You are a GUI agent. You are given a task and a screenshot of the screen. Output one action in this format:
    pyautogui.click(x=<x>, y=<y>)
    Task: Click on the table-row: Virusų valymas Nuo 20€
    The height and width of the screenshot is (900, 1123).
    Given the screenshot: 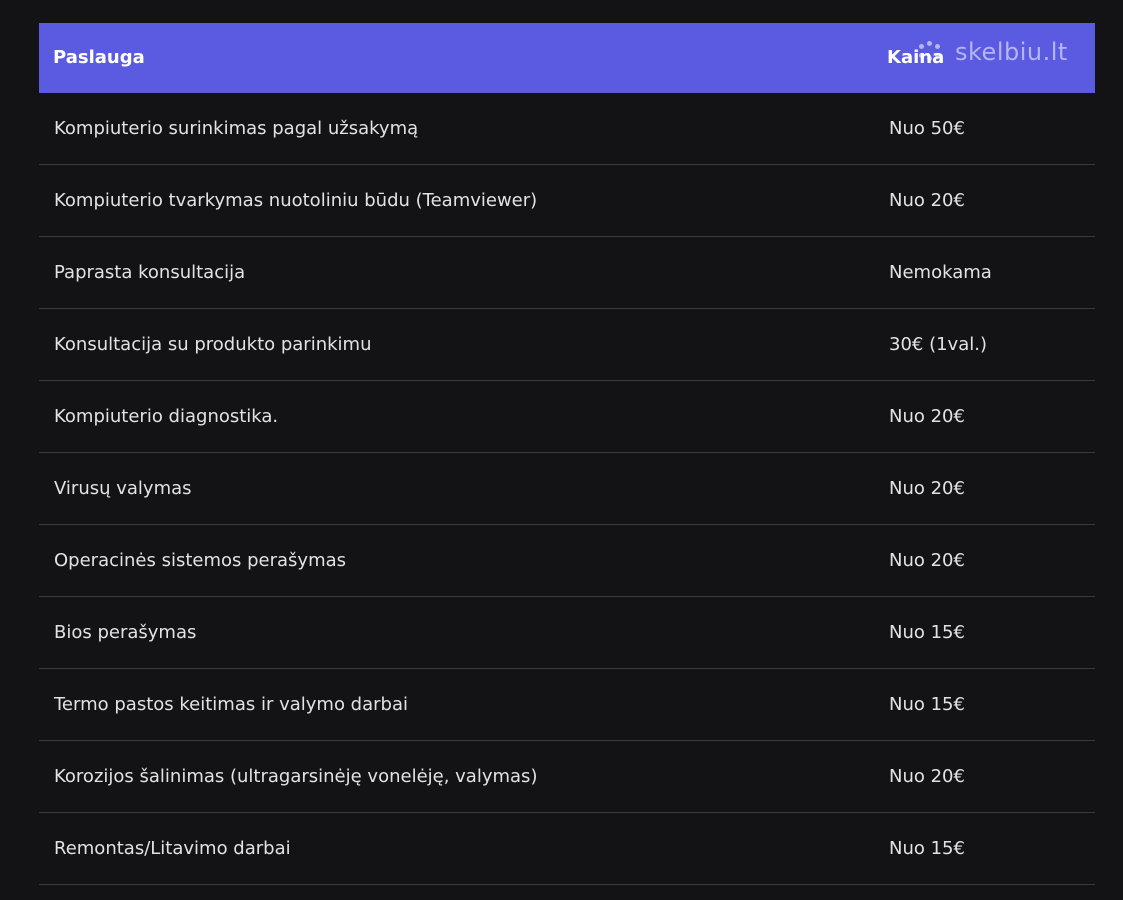 What is the action you would take?
    pyautogui.click(x=567, y=489)
    